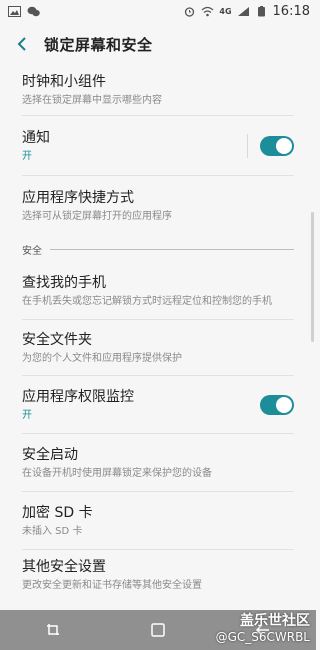  I want to click on scrollbar, so click(312, 277).